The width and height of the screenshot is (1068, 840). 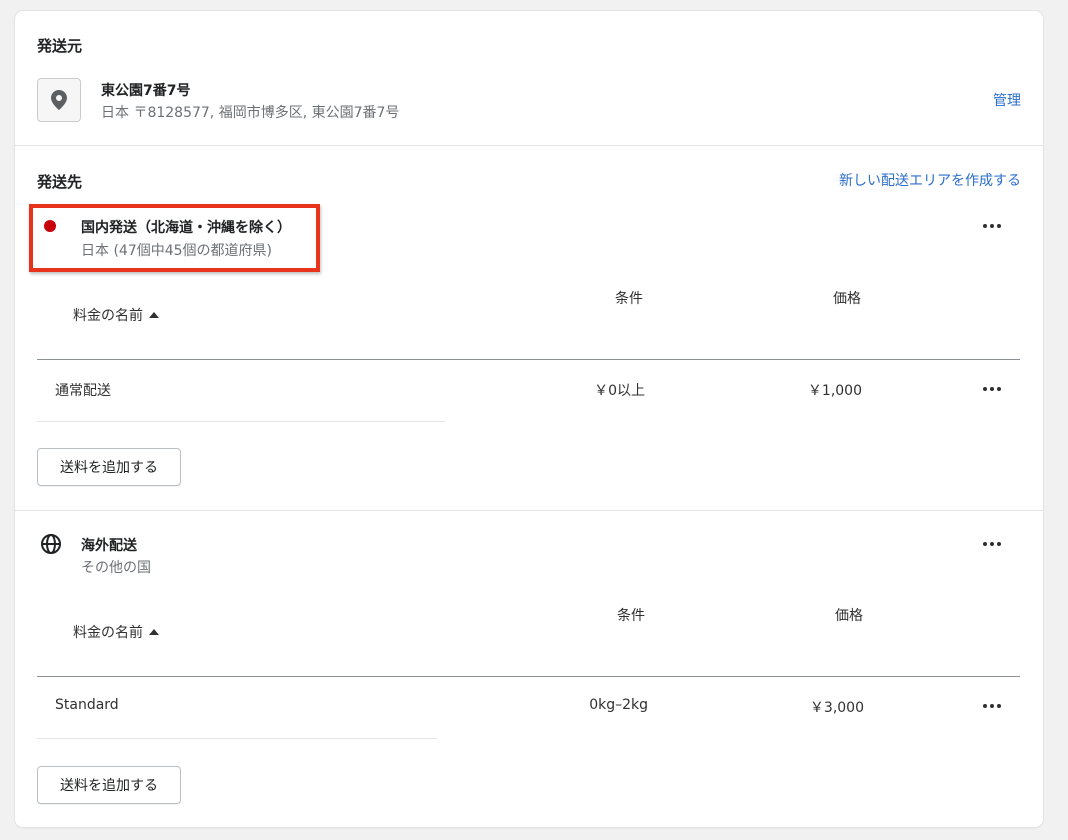 I want to click on location-pin-icon, so click(x=59, y=100).